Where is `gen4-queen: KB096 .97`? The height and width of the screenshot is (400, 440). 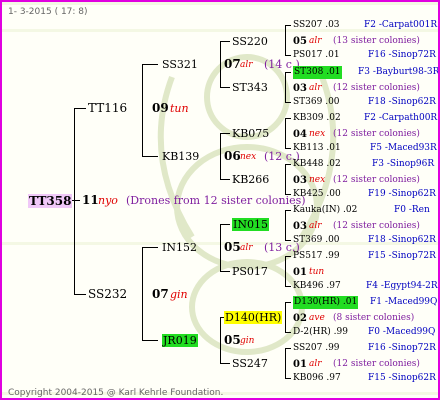 gen4-queen: KB096 .97 is located at coordinates (317, 378).